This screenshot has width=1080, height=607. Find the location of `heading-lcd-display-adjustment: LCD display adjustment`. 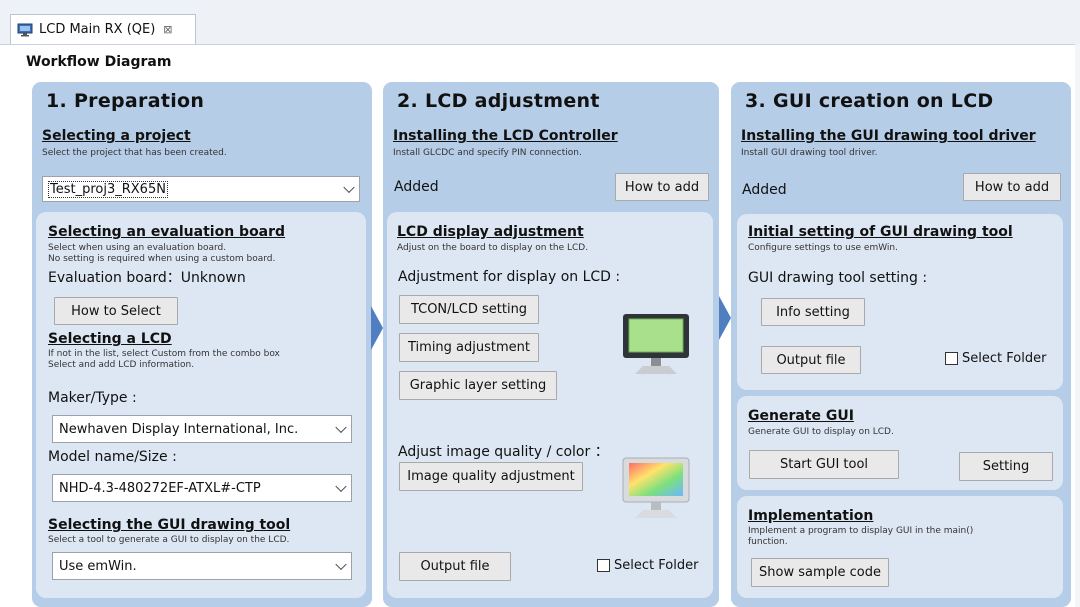

heading-lcd-display-adjustment: LCD display adjustment is located at coordinates (490, 232).